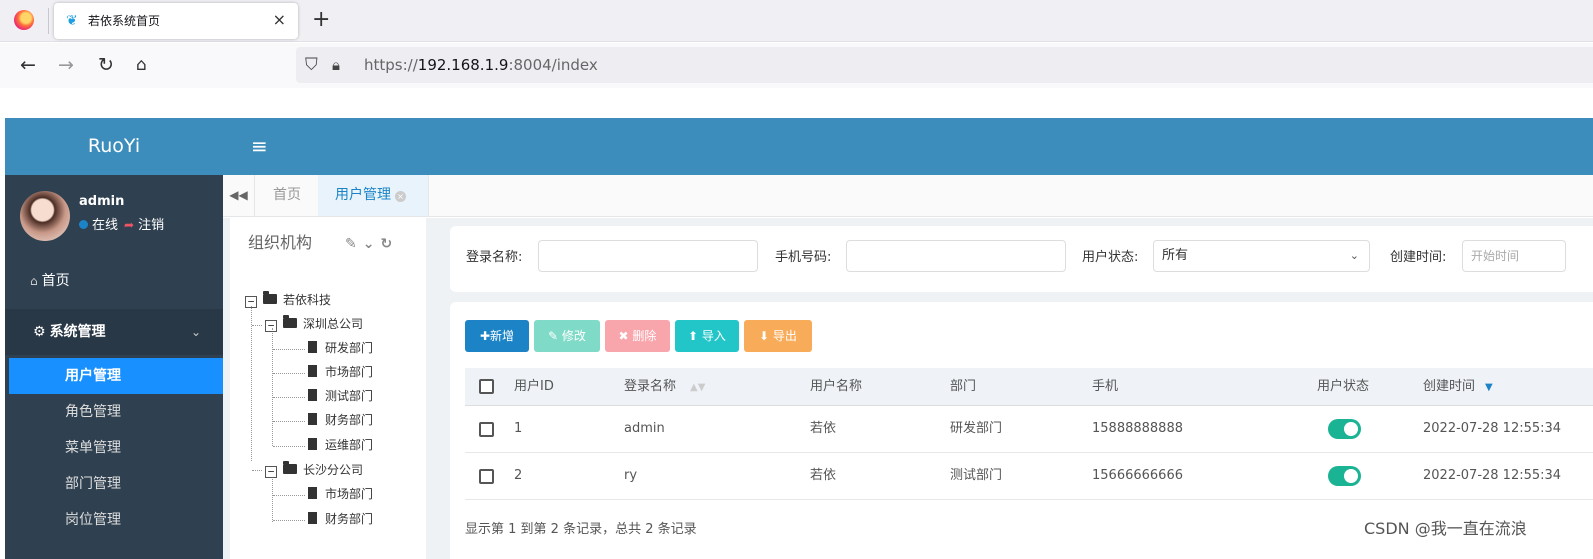  What do you see at coordinates (963, 387) in the screenshot?
I see `col-department: 部门` at bounding box center [963, 387].